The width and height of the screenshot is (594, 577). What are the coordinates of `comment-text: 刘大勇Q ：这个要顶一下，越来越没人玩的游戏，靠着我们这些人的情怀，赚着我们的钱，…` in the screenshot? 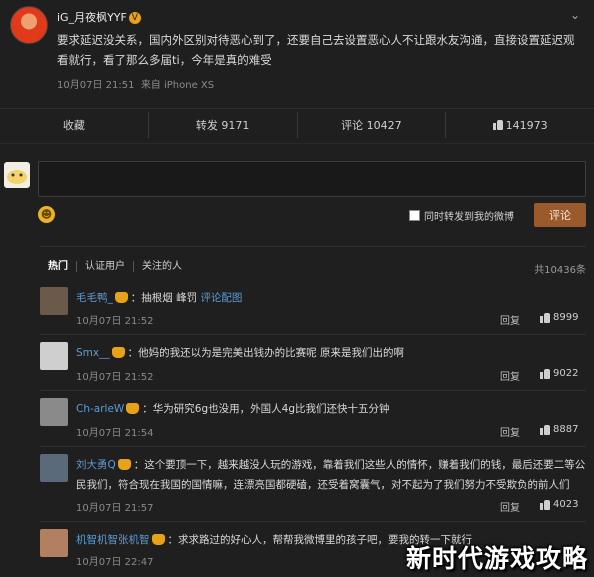 It's located at (331, 474).